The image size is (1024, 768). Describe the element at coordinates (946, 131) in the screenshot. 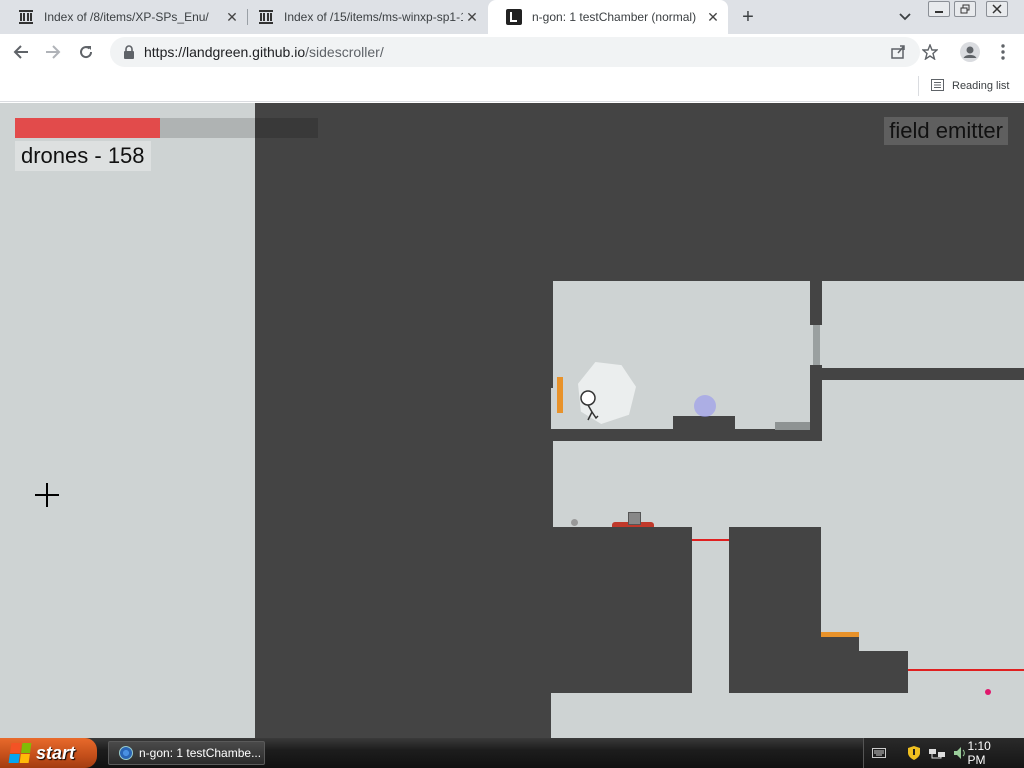

I see `field-label: field emitter` at that location.